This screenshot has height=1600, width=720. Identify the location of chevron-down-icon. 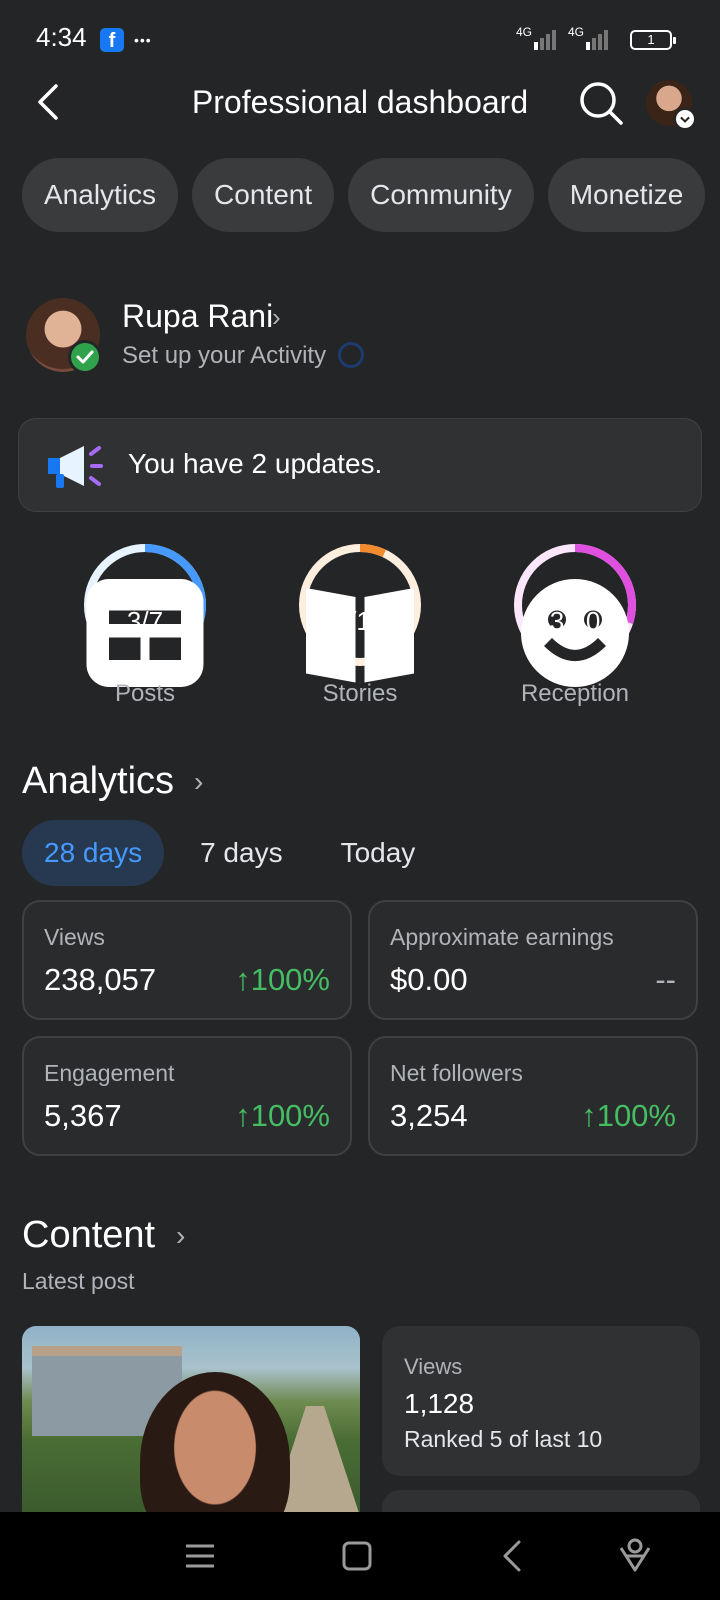
(685, 119).